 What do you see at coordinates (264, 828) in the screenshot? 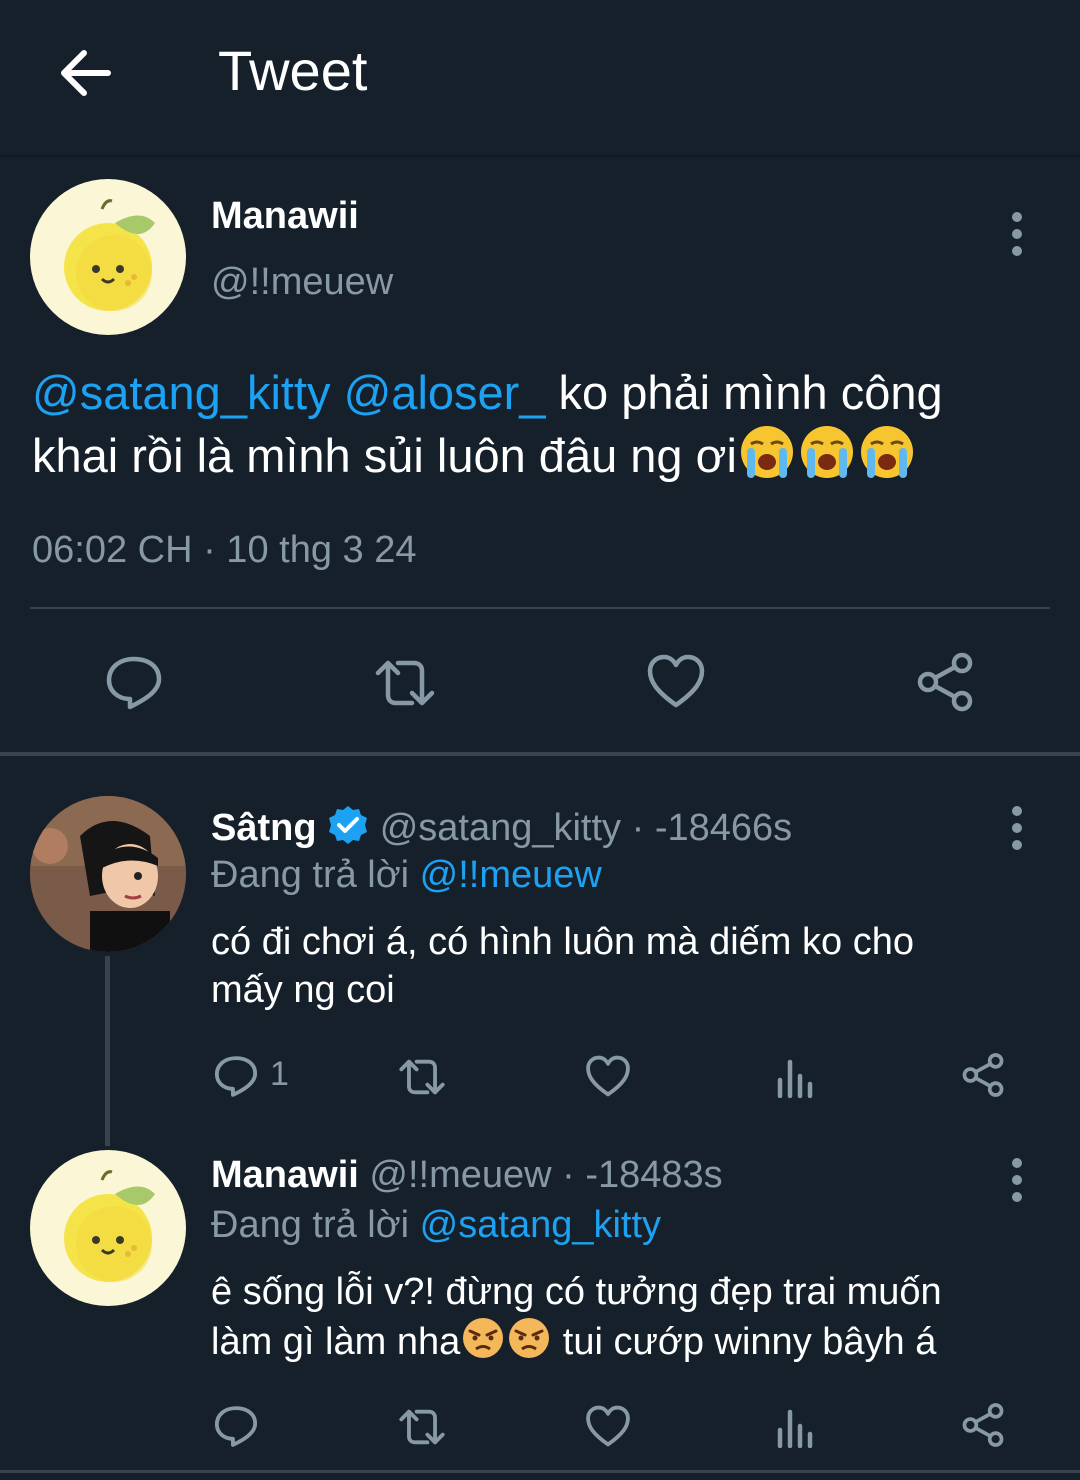
I see `author-name: Sâtng` at bounding box center [264, 828].